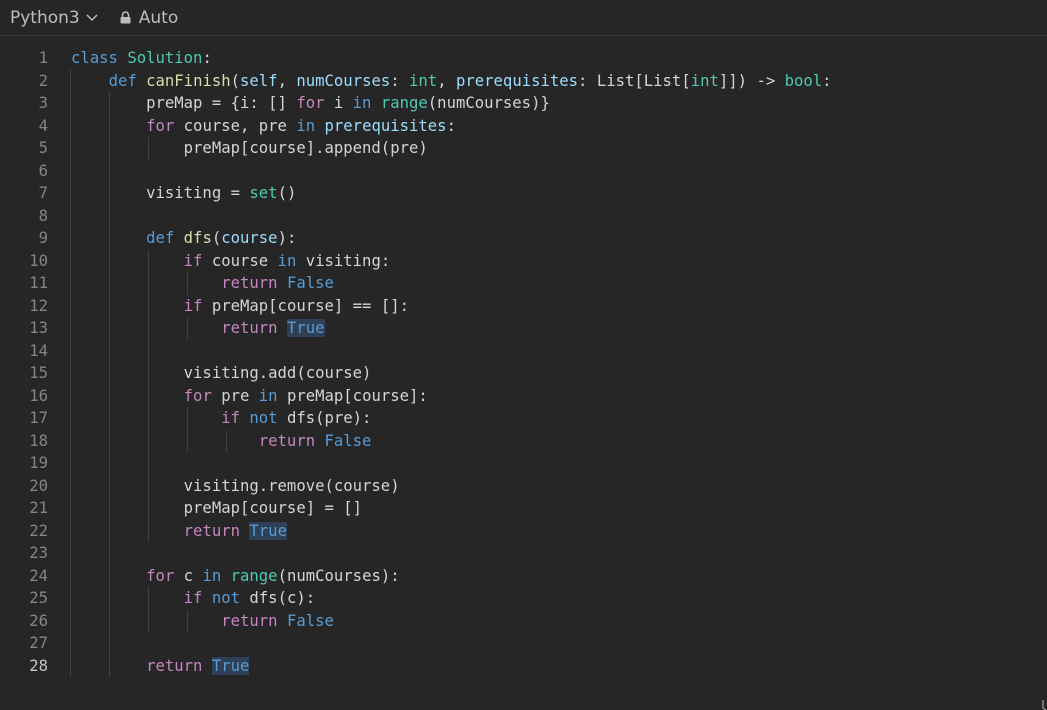 The width and height of the screenshot is (1047, 710). What do you see at coordinates (523, 350) in the screenshot?
I see `code-line: 14` at bounding box center [523, 350].